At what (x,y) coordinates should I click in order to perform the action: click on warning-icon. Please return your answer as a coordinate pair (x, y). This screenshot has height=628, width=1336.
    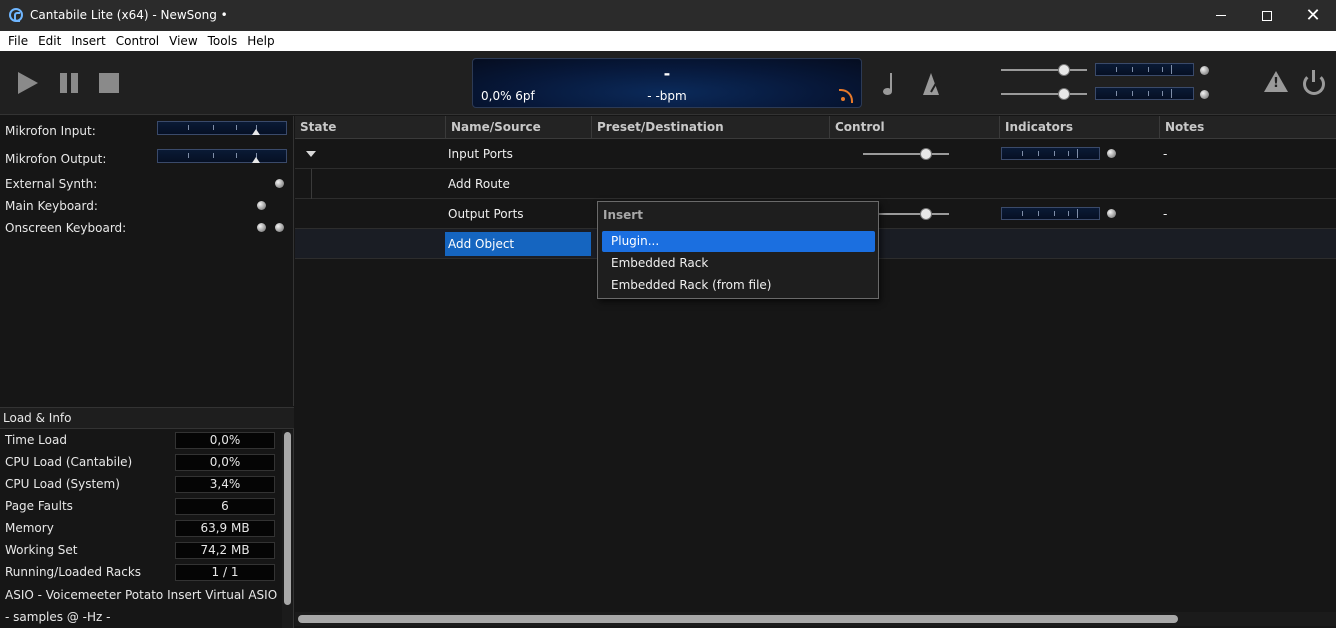
    Looking at the image, I should click on (1276, 82).